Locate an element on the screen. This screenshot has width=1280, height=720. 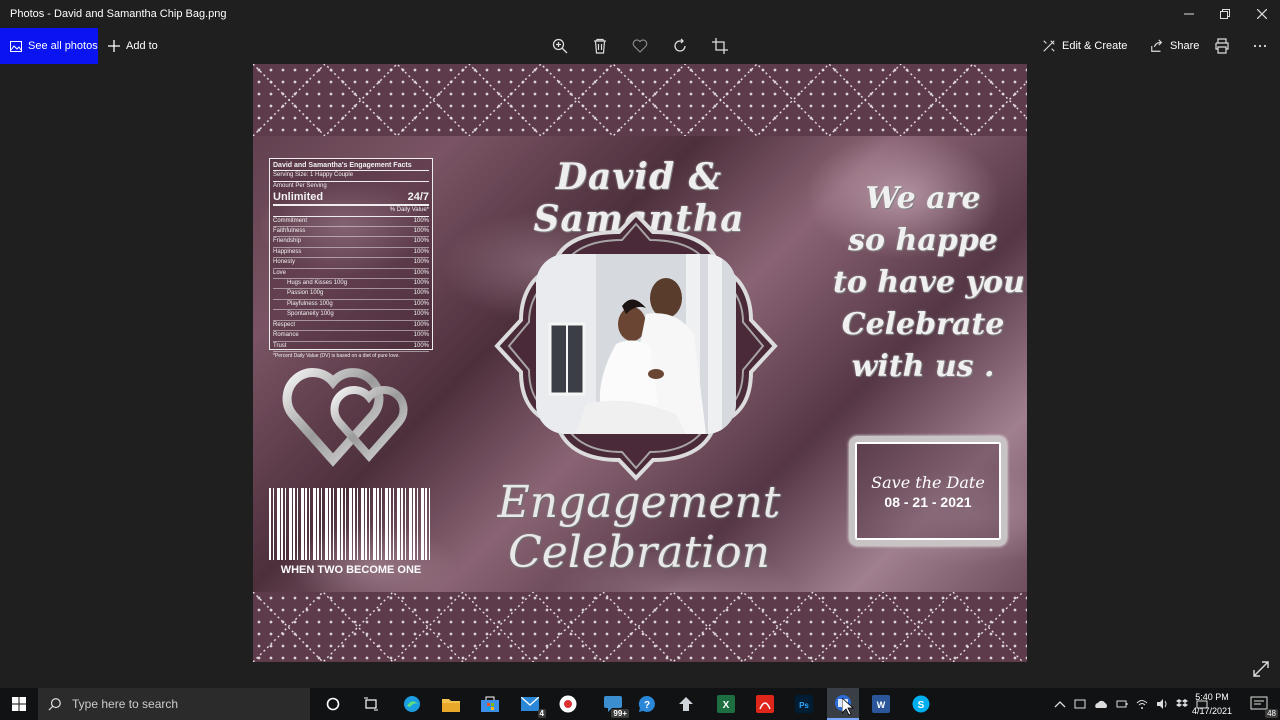
facts-row-label: Respect is located at coordinates (284, 324).